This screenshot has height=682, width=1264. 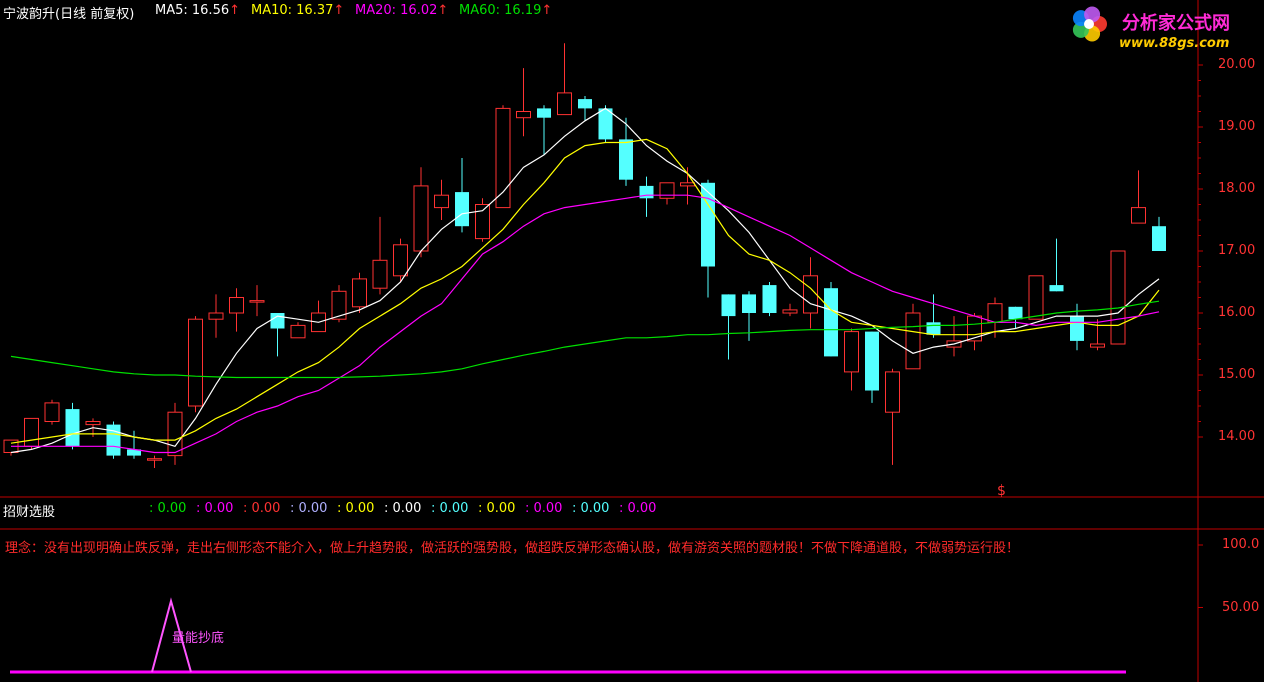 What do you see at coordinates (29, 512) in the screenshot?
I see `indicator-name: 招财选股` at bounding box center [29, 512].